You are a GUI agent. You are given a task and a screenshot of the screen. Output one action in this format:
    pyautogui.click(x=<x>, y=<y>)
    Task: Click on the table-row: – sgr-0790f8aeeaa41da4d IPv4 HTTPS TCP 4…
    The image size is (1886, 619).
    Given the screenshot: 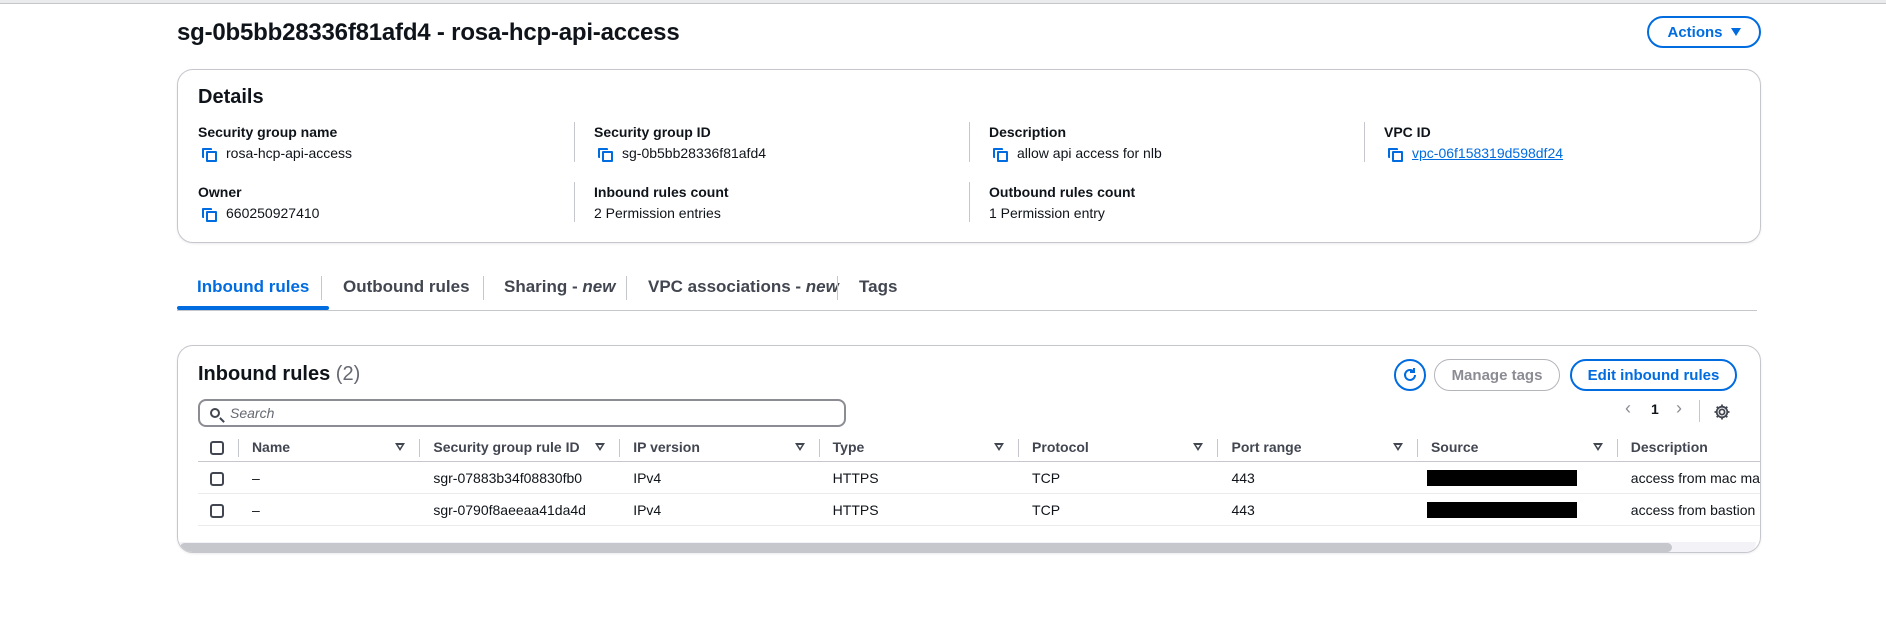 What is the action you would take?
    pyautogui.click(x=979, y=509)
    